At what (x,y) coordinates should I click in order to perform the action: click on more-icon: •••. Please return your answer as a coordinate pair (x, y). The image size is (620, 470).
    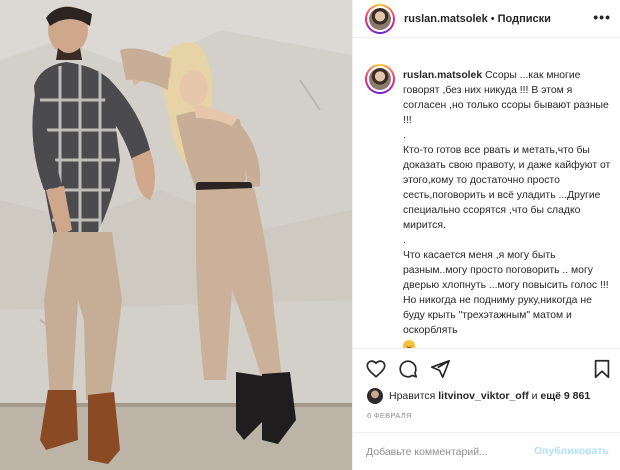
    Looking at the image, I should click on (602, 17).